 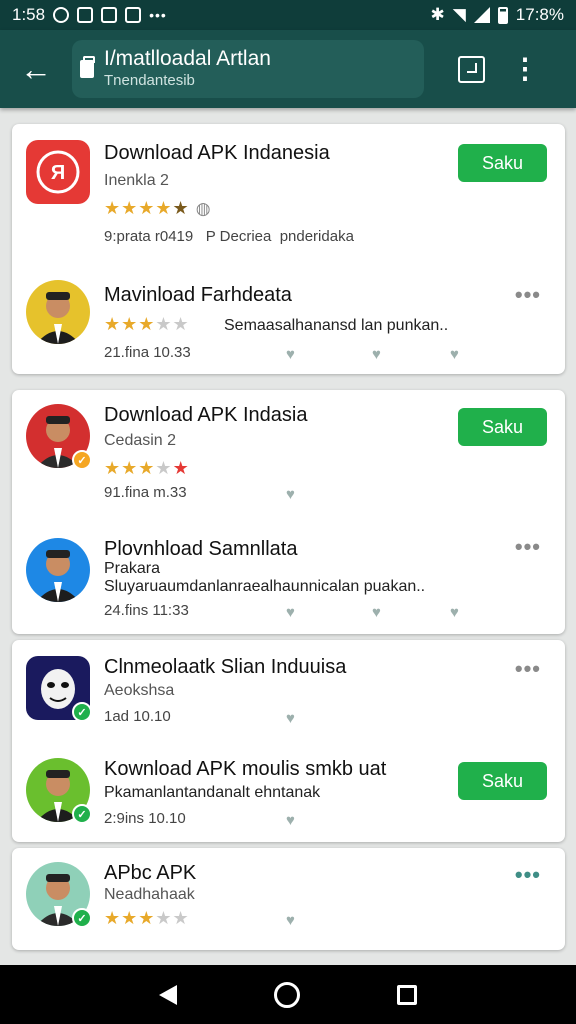 I want to click on status-bar: 1:58 ••• ✱ ◥ 17:8%, so click(x=288, y=15).